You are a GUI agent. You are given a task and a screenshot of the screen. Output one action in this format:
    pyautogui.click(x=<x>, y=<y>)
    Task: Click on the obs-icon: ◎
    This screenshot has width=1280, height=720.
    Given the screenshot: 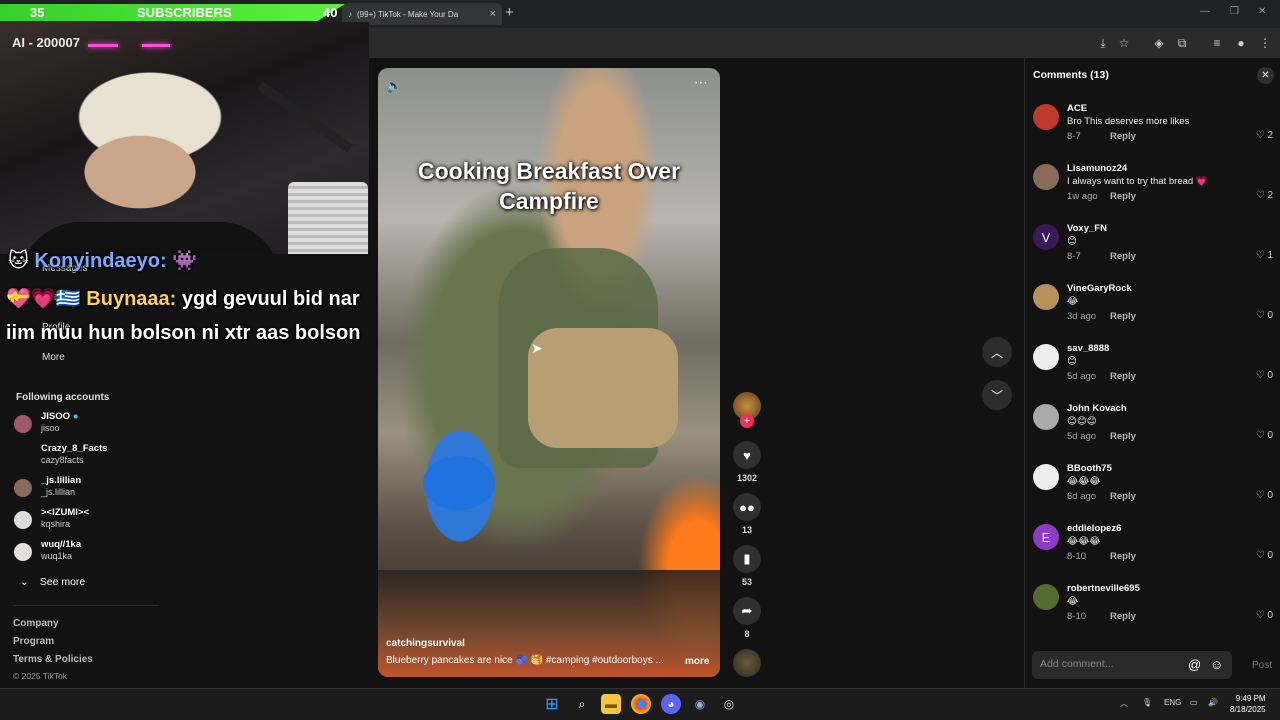 What is the action you would take?
    pyautogui.click(x=729, y=704)
    